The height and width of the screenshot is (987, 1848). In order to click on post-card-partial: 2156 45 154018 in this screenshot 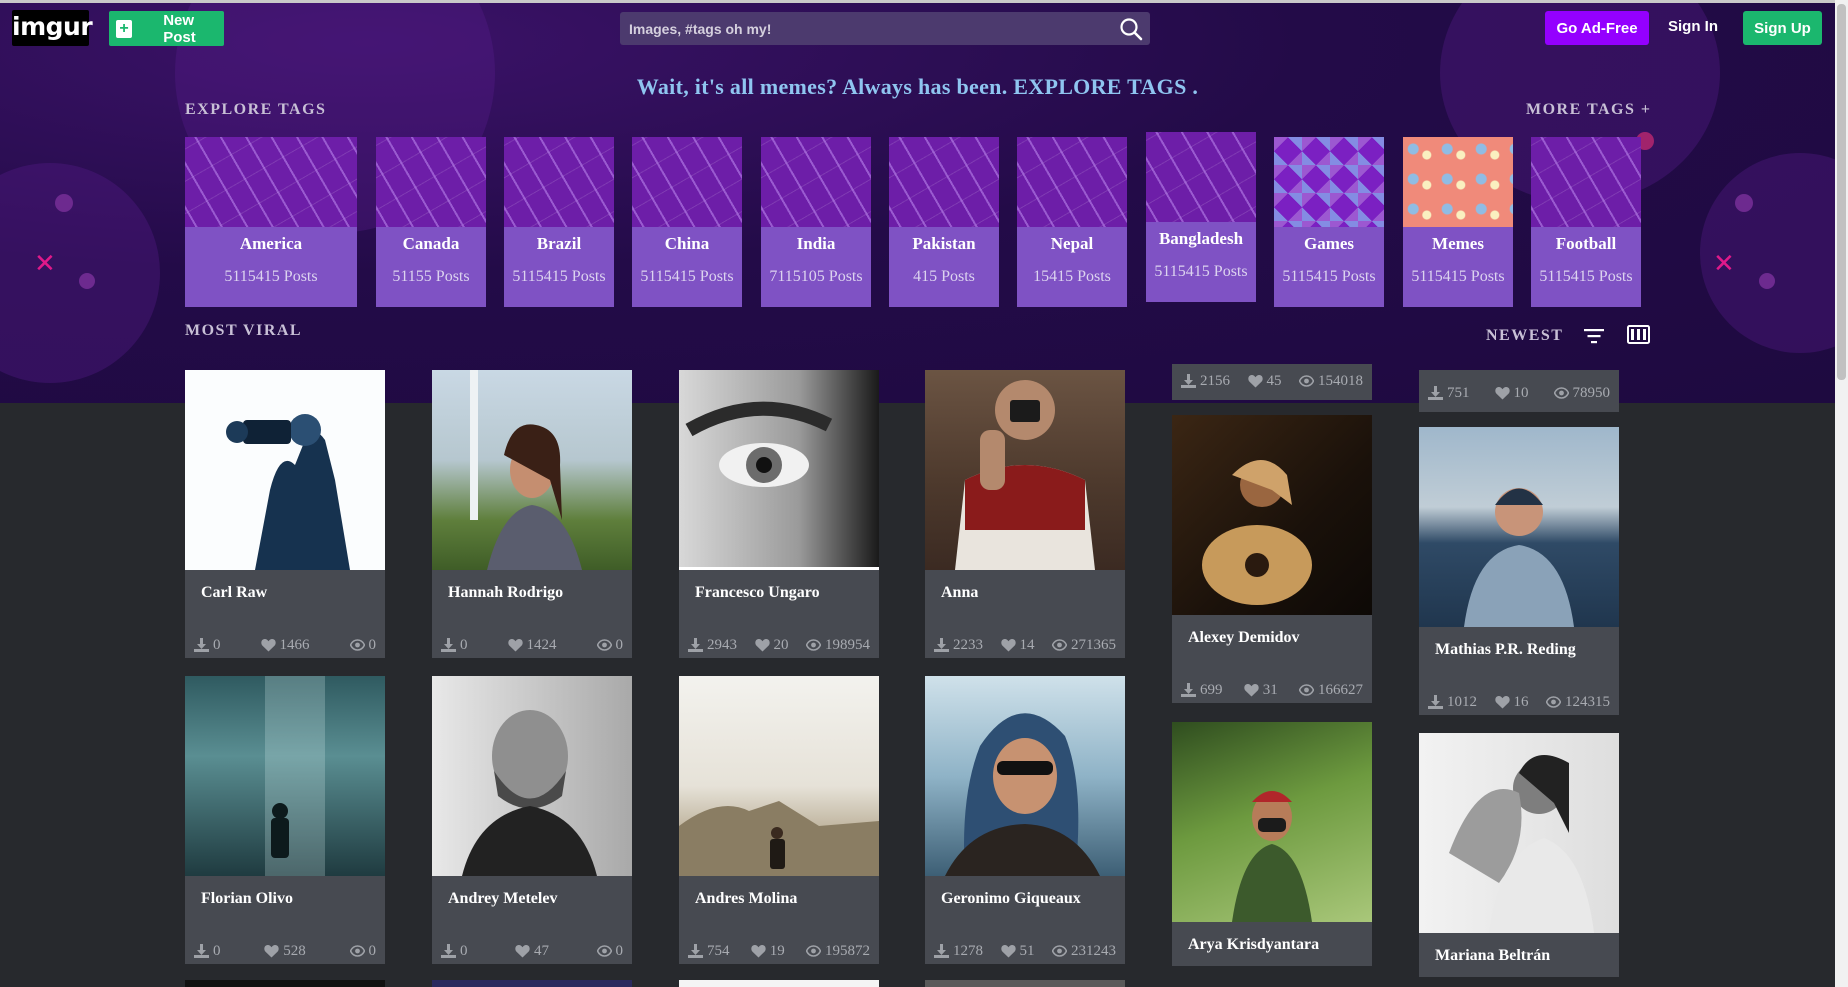, I will do `click(1272, 382)`.